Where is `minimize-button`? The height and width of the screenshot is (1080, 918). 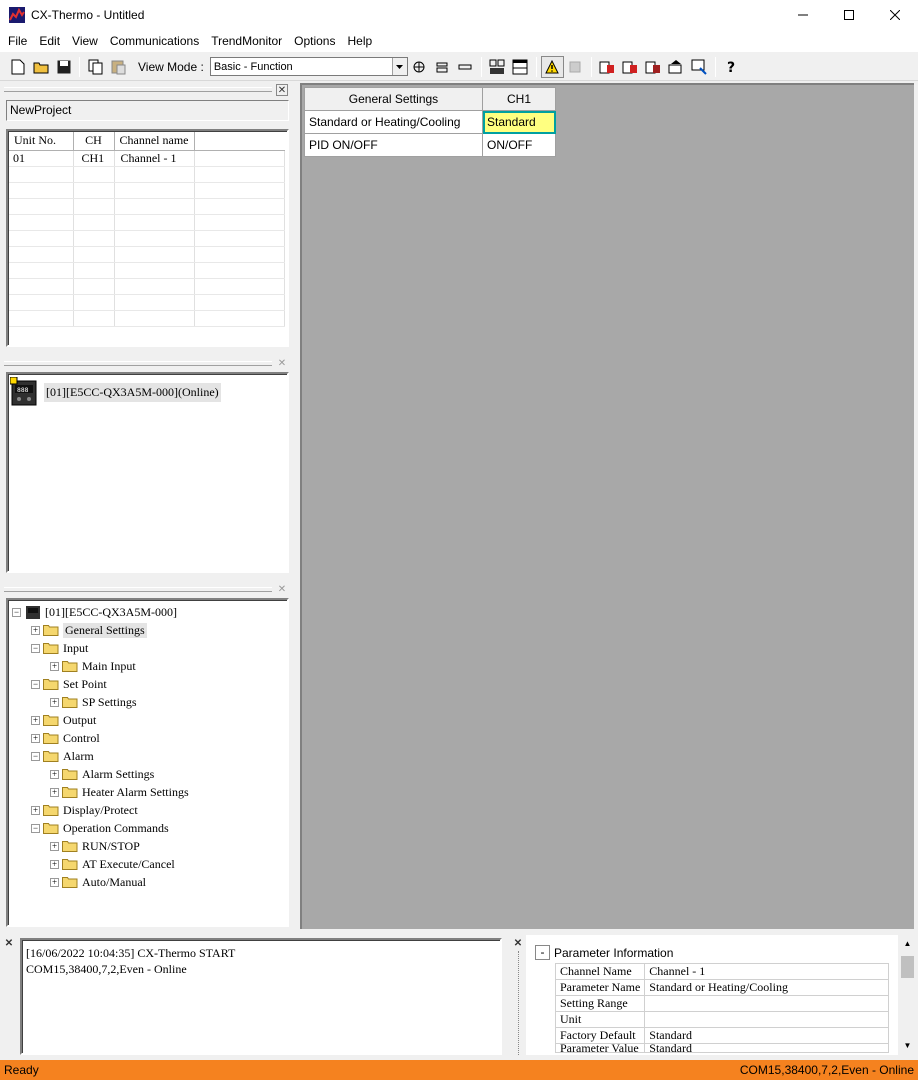 minimize-button is located at coordinates (803, 15).